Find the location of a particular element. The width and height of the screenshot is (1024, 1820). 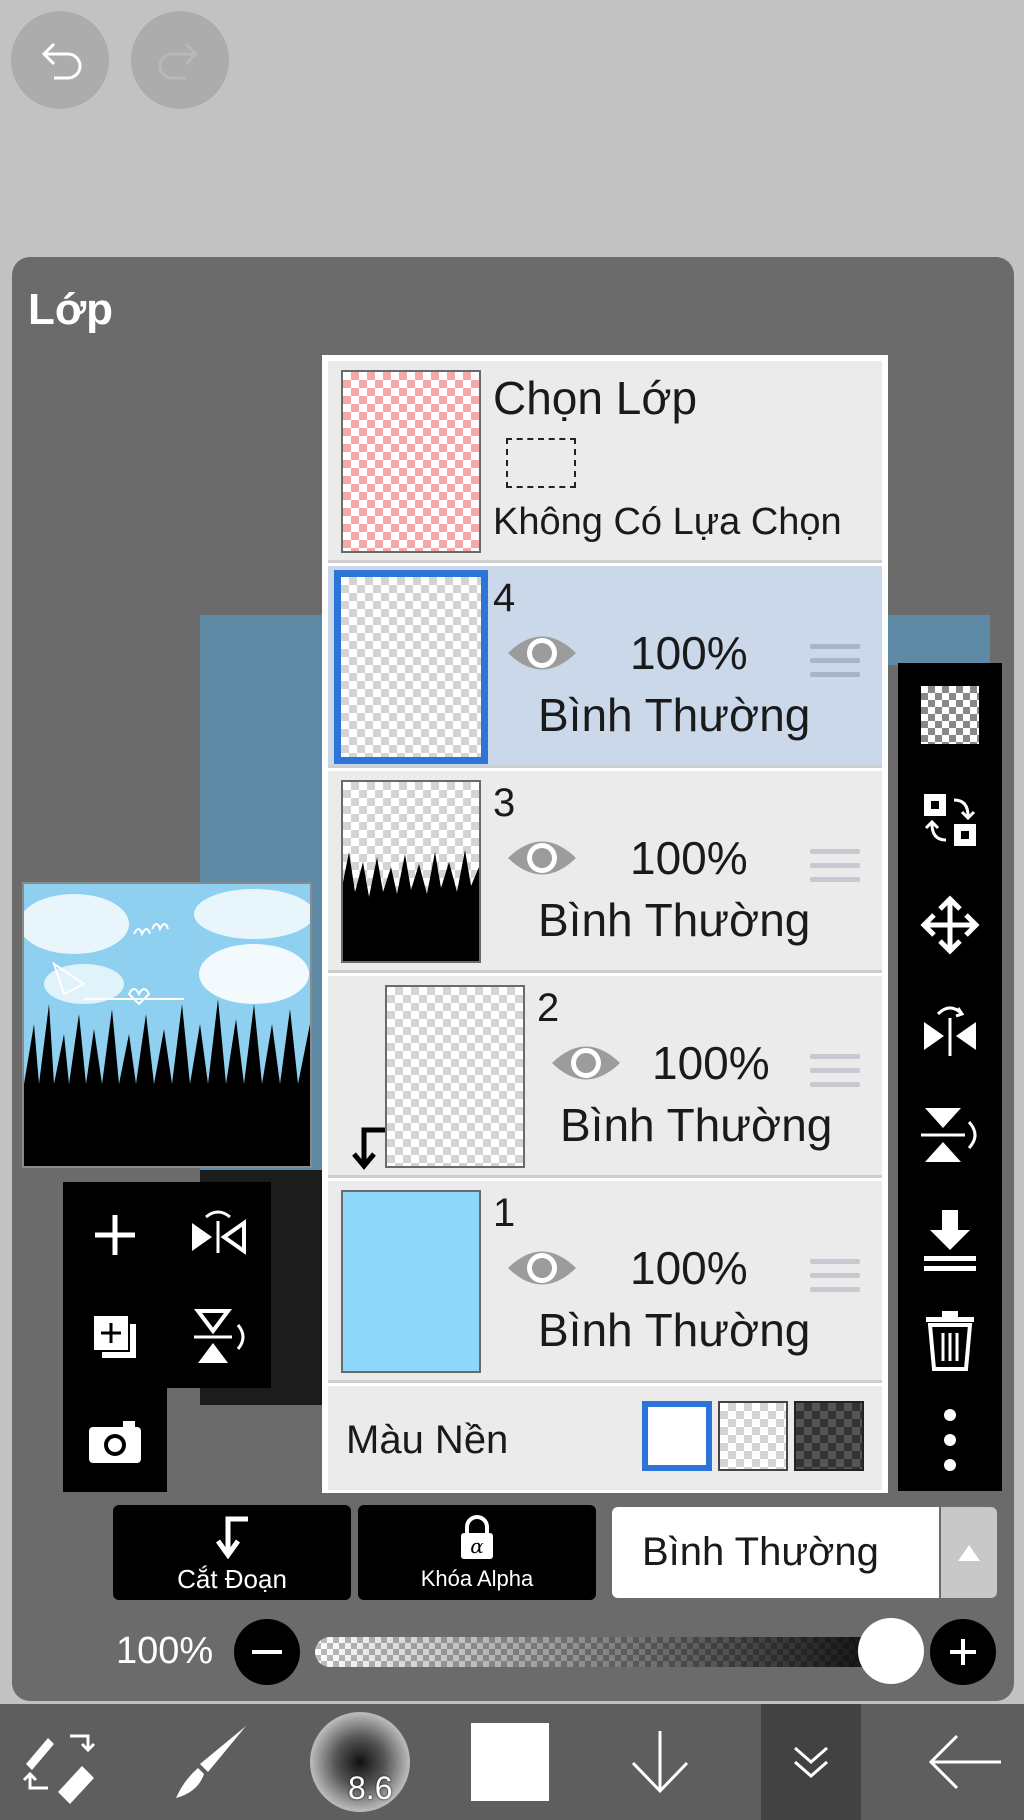

layer-number: 4 is located at coordinates (504, 598).